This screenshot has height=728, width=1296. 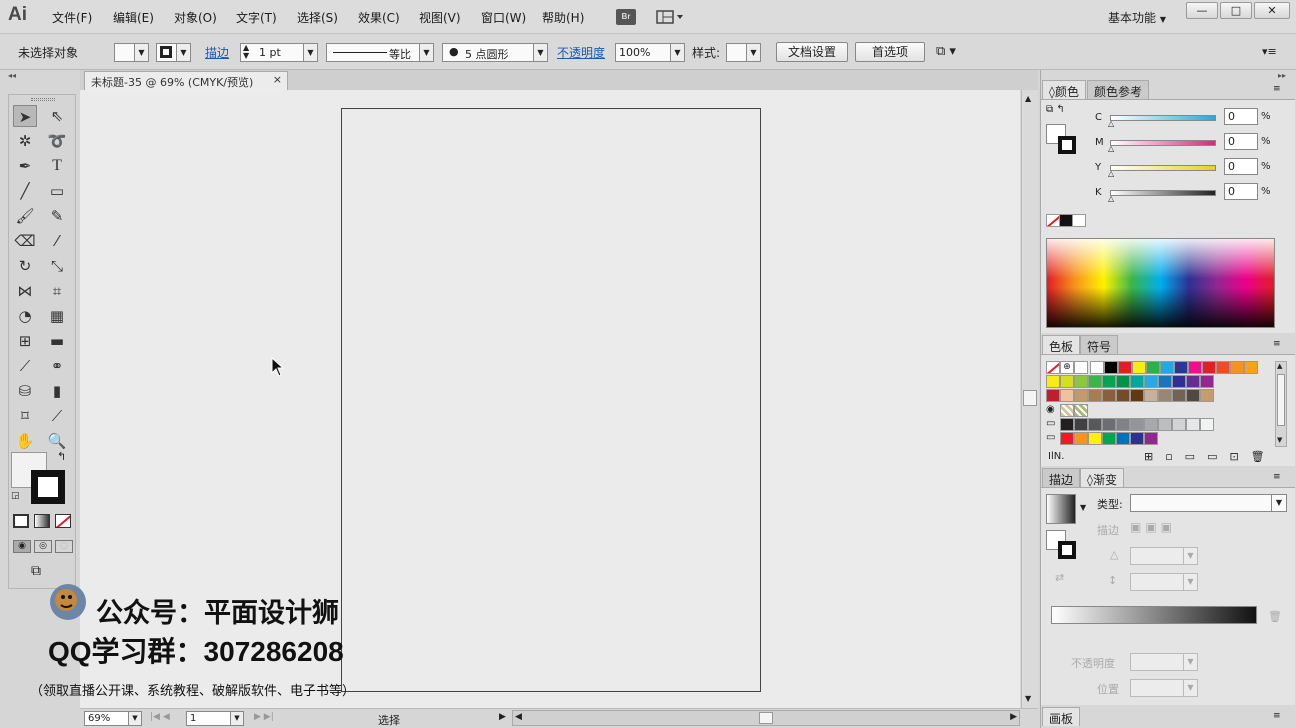 I want to click on draw-normal-icon: ◉, so click(x=22, y=546).